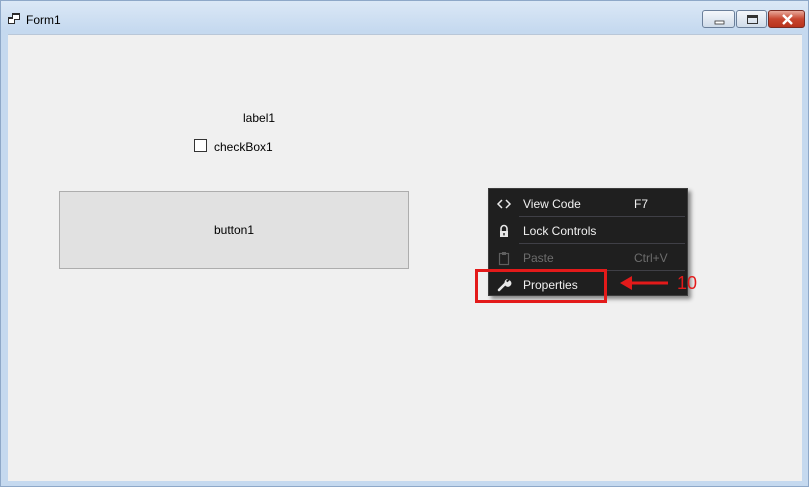 Image resolution: width=809 pixels, height=487 pixels. Describe the element at coordinates (243, 147) in the screenshot. I see `checkbox-label: checkBox1` at that location.